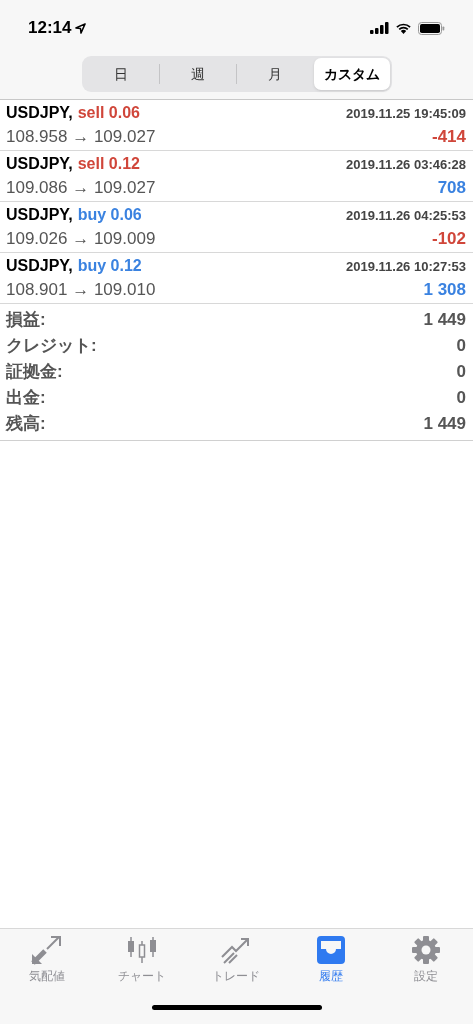  I want to click on summary-label: 残高:, so click(26, 424).